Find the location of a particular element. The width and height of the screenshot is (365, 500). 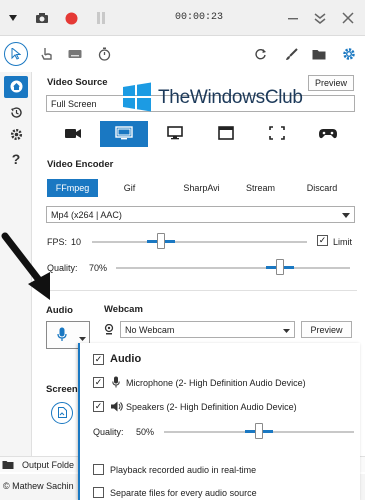

sidebar-item-settings is located at coordinates (16, 135).